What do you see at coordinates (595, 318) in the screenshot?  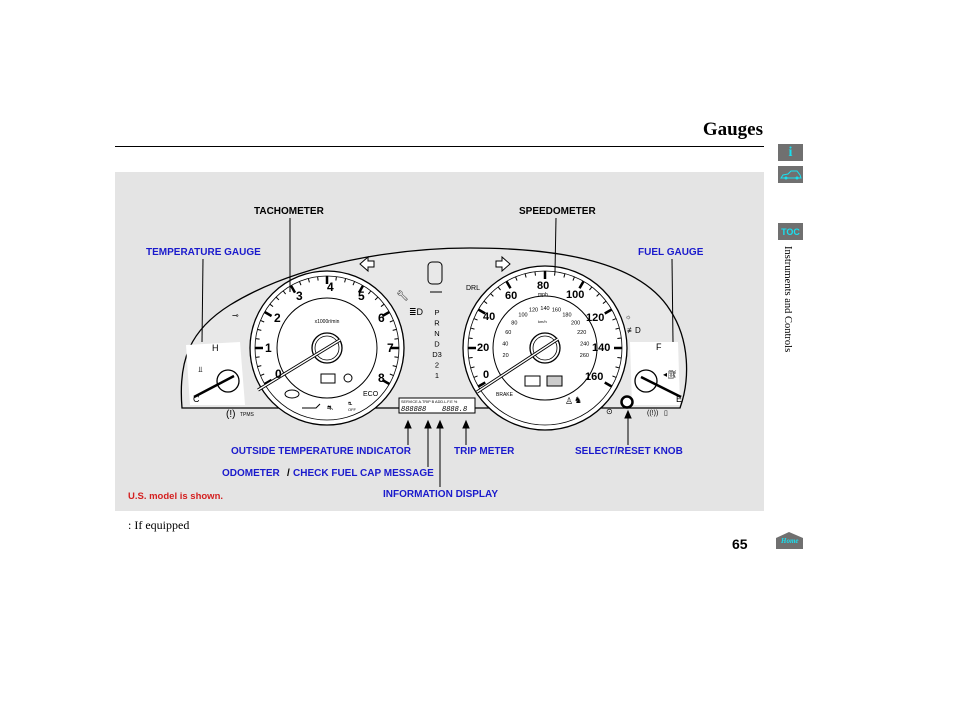 I see `mph-label: 120` at bounding box center [595, 318].